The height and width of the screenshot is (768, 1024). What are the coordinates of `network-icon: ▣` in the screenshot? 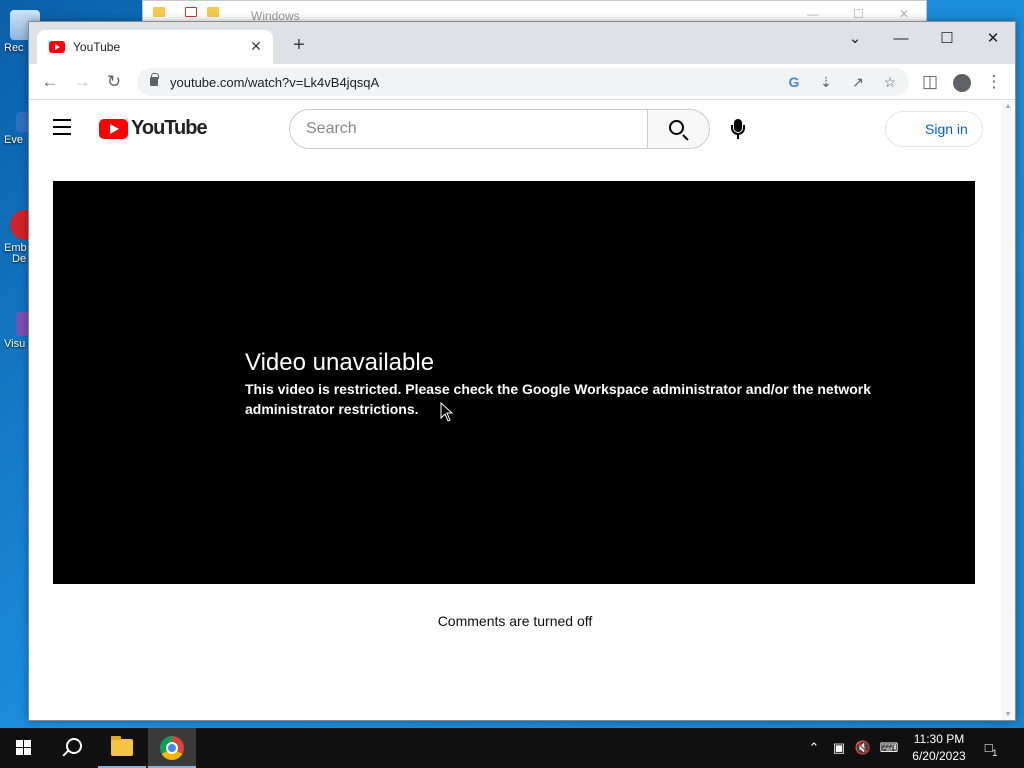 It's located at (839, 748).